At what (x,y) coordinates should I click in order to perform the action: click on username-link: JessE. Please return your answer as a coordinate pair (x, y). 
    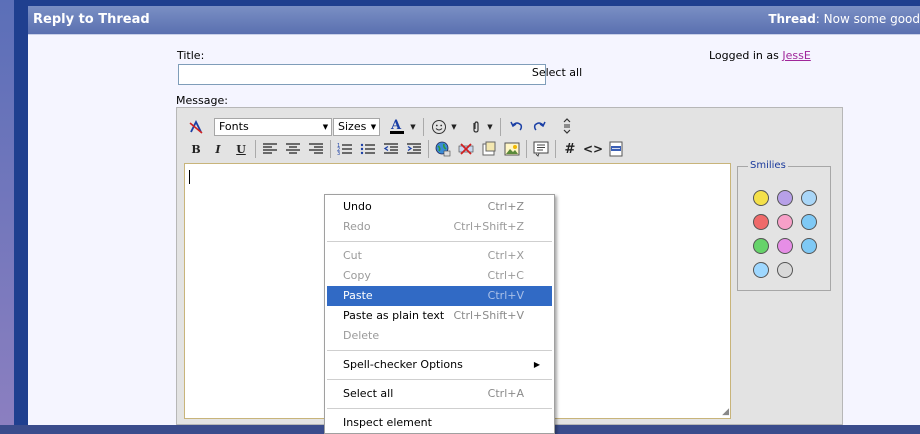
    Looking at the image, I should click on (796, 55).